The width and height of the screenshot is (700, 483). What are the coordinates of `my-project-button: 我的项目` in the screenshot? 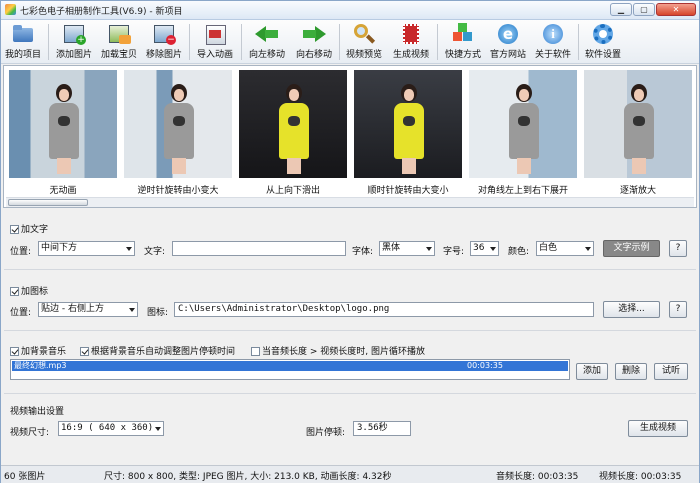 It's located at (23, 41).